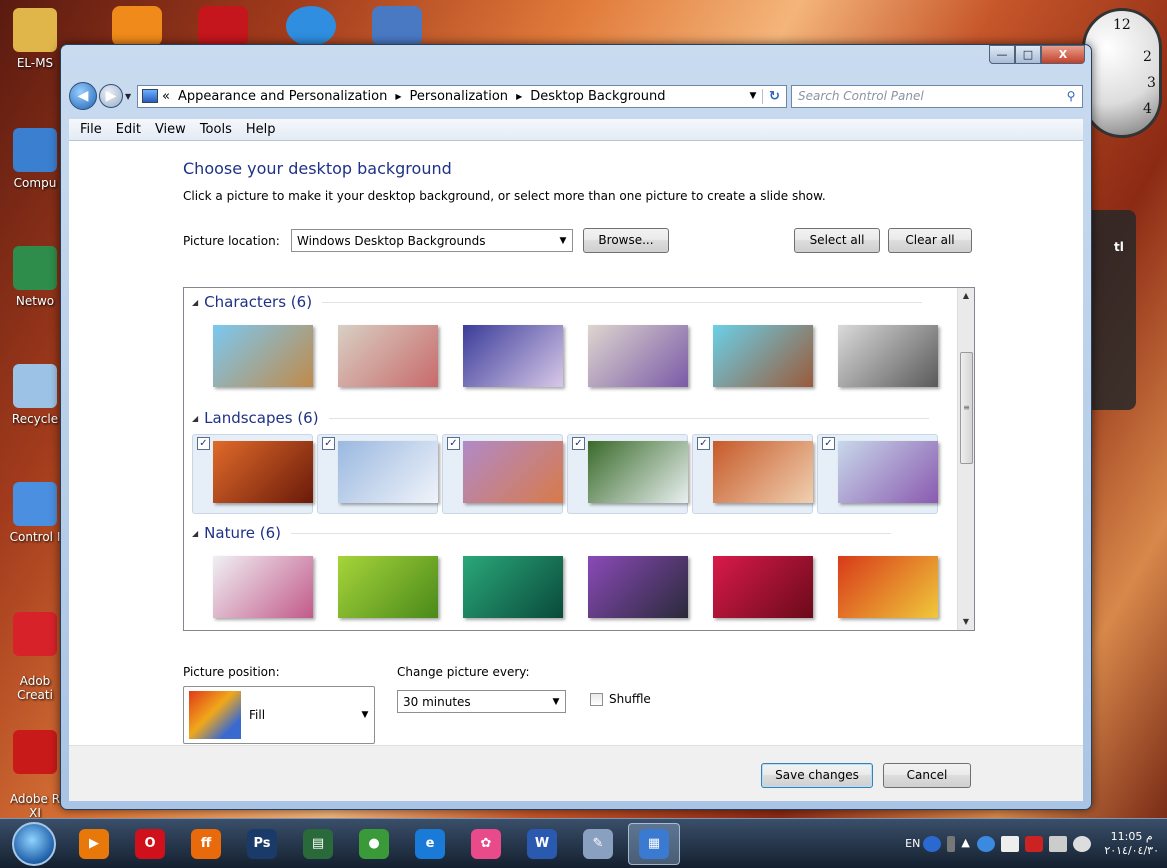 This screenshot has width=1167, height=868. I want to click on gallery-scrollbar: ▲ ≡ ▼, so click(965, 459).